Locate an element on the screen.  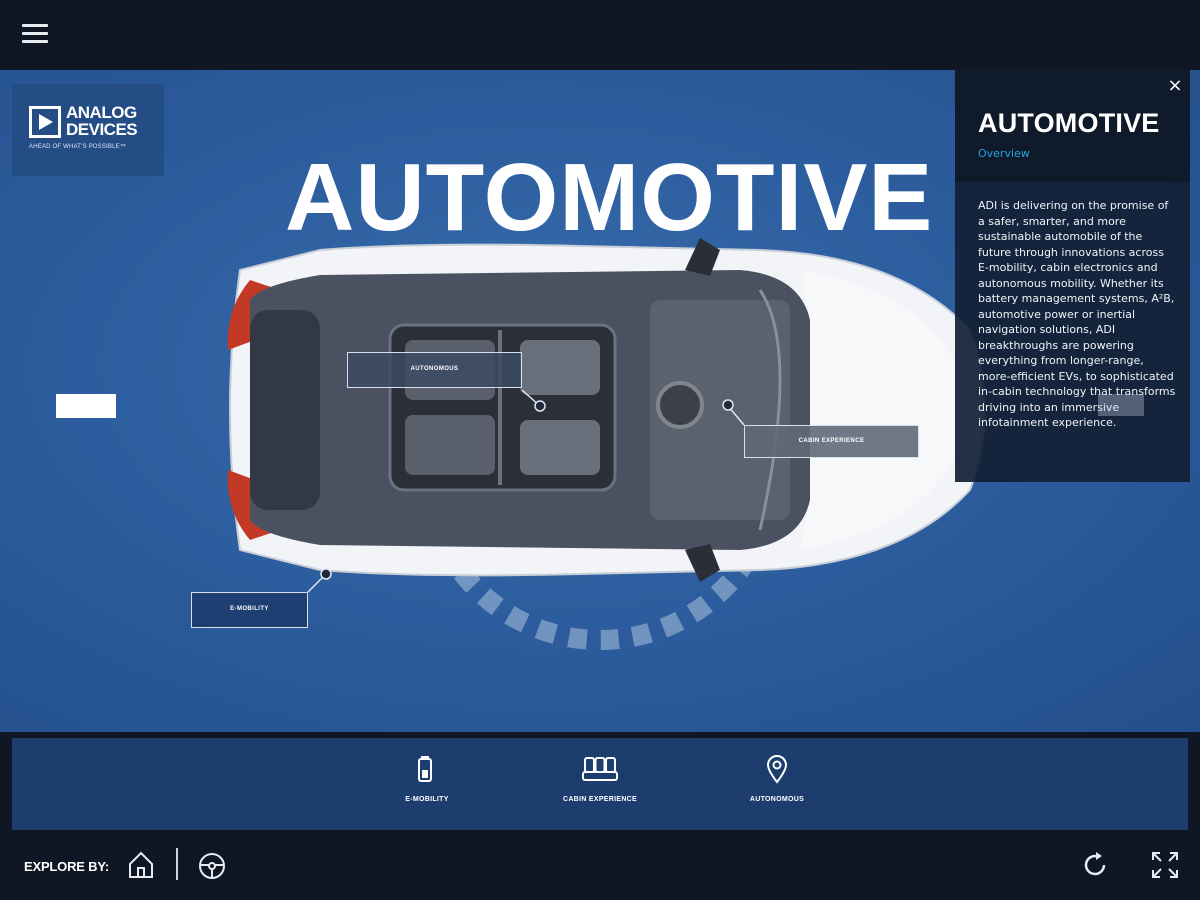
battery-icon is located at coordinates (425, 769).